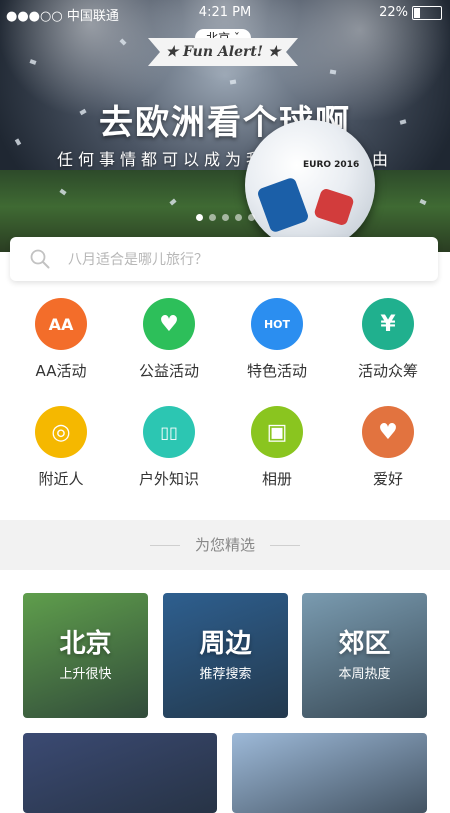 The image size is (450, 813). I want to click on football-image: EURO 2016, so click(310, 185).